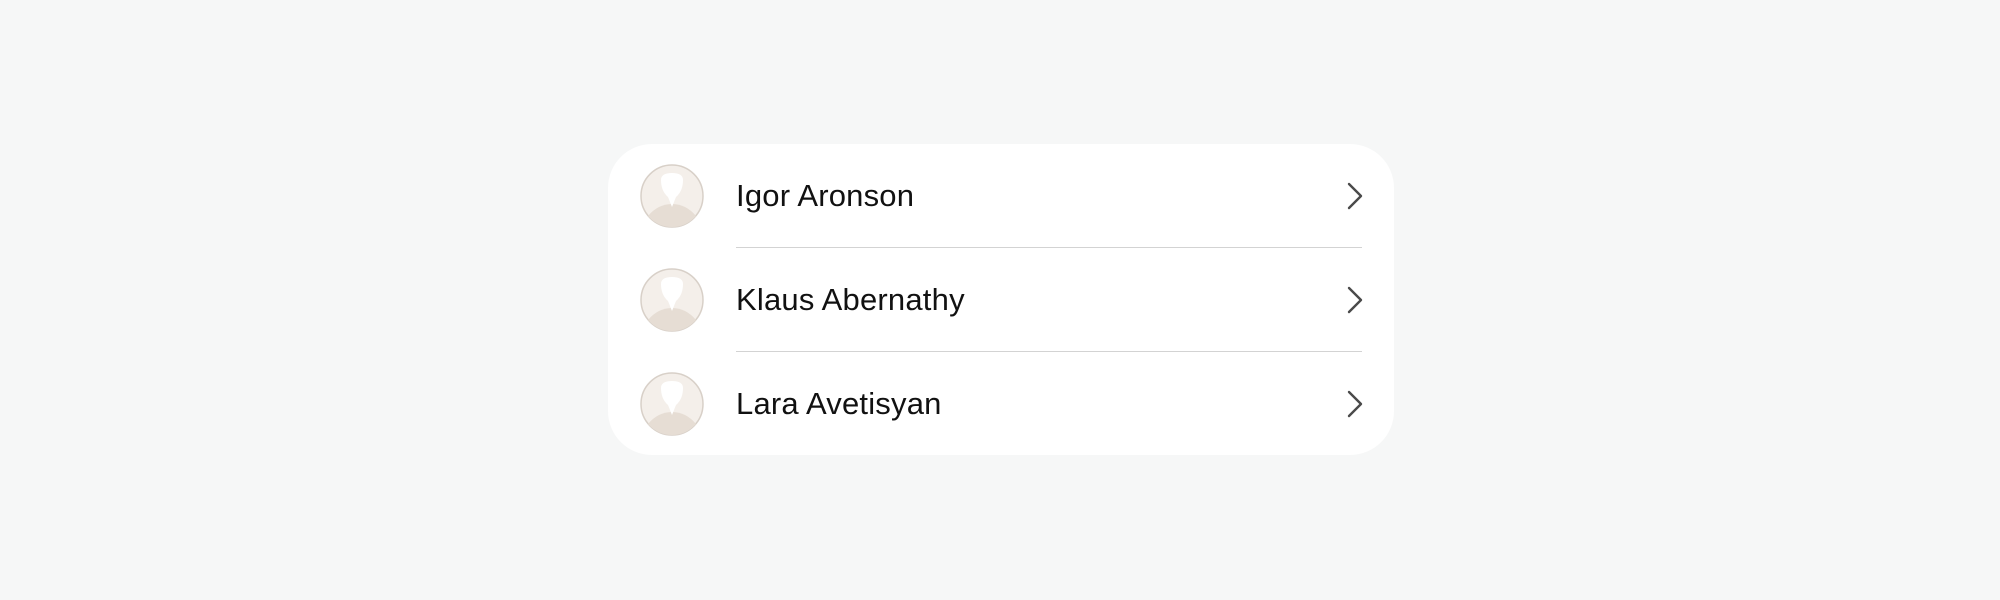 The height and width of the screenshot is (600, 2000). I want to click on contact-row-lara-avetisyan: Lara Avetisyan, so click(1001, 404).